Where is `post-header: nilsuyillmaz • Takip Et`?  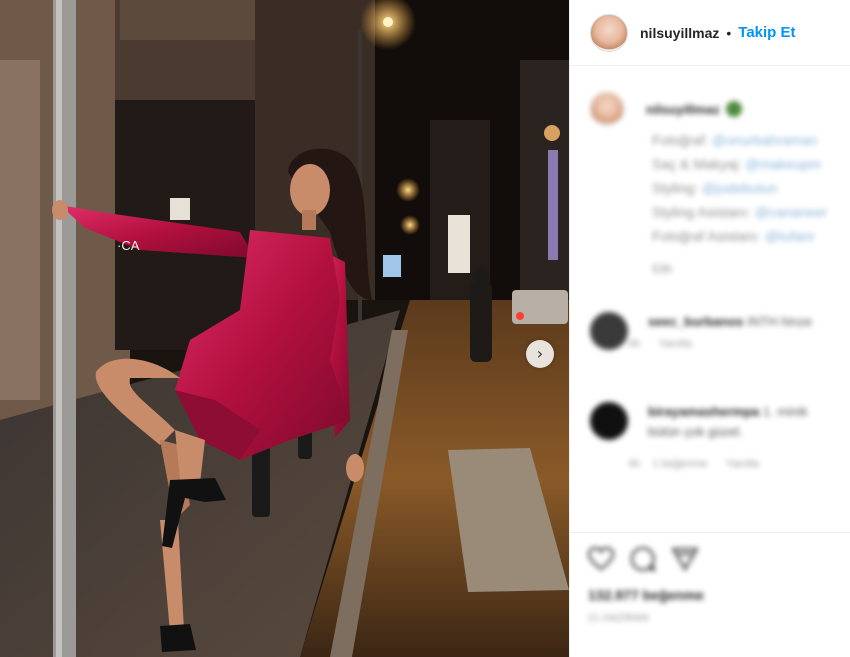 post-header: nilsuyillmaz • Takip Et is located at coordinates (710, 33).